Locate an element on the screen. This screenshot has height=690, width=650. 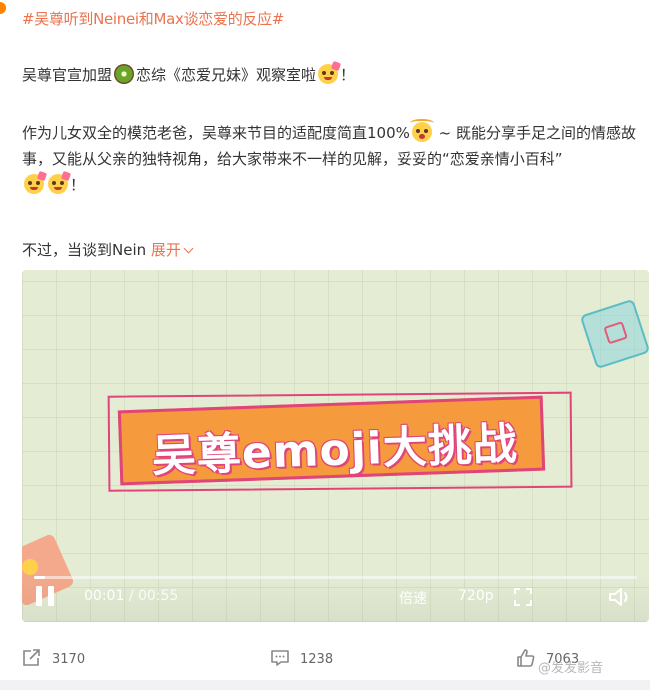
repost-count: 3170 is located at coordinates (69, 659).